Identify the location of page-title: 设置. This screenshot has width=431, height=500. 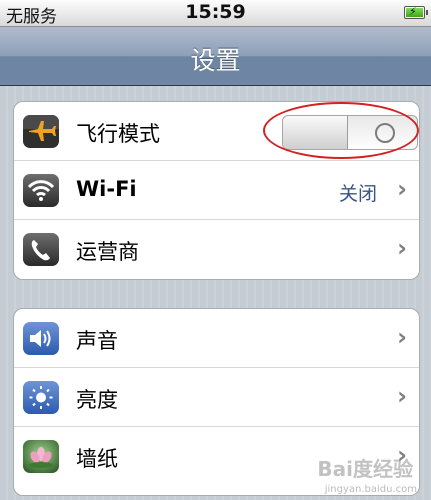
(215, 60).